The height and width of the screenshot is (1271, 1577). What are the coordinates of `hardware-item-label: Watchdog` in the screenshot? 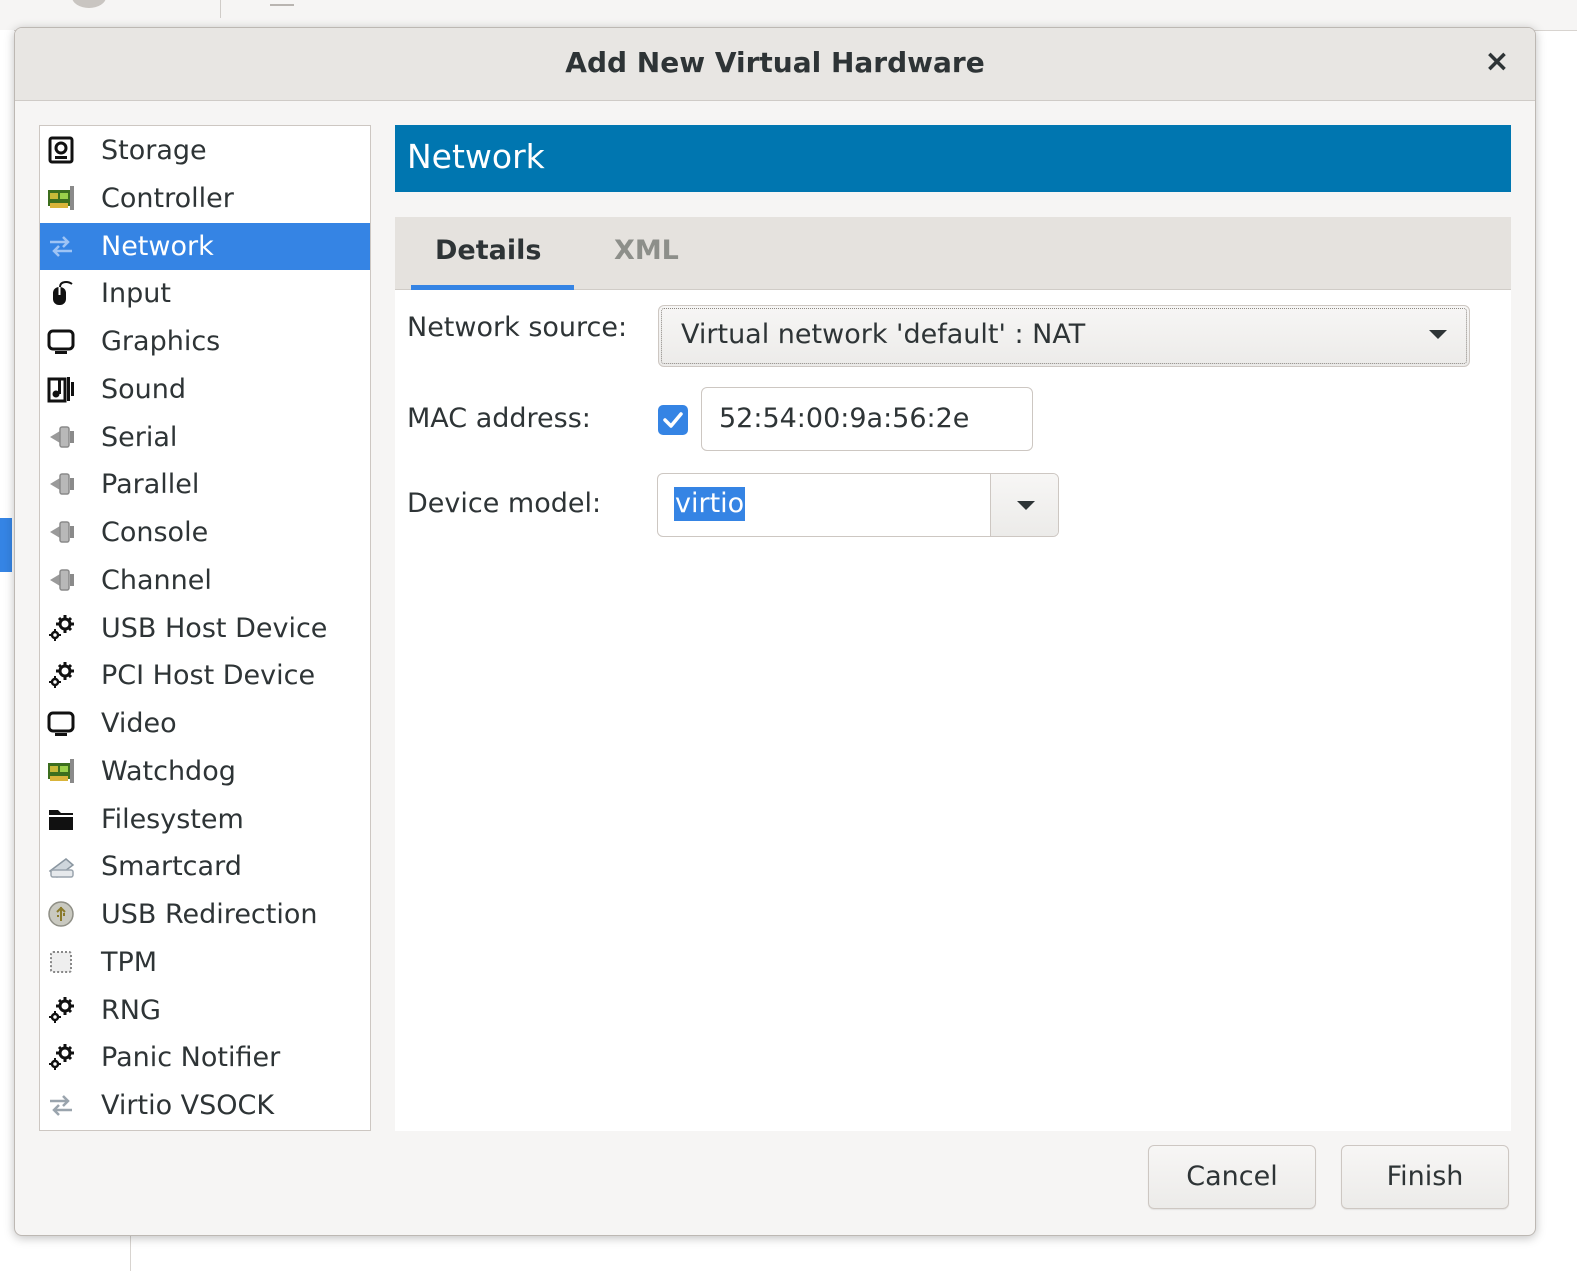 It's located at (168, 771).